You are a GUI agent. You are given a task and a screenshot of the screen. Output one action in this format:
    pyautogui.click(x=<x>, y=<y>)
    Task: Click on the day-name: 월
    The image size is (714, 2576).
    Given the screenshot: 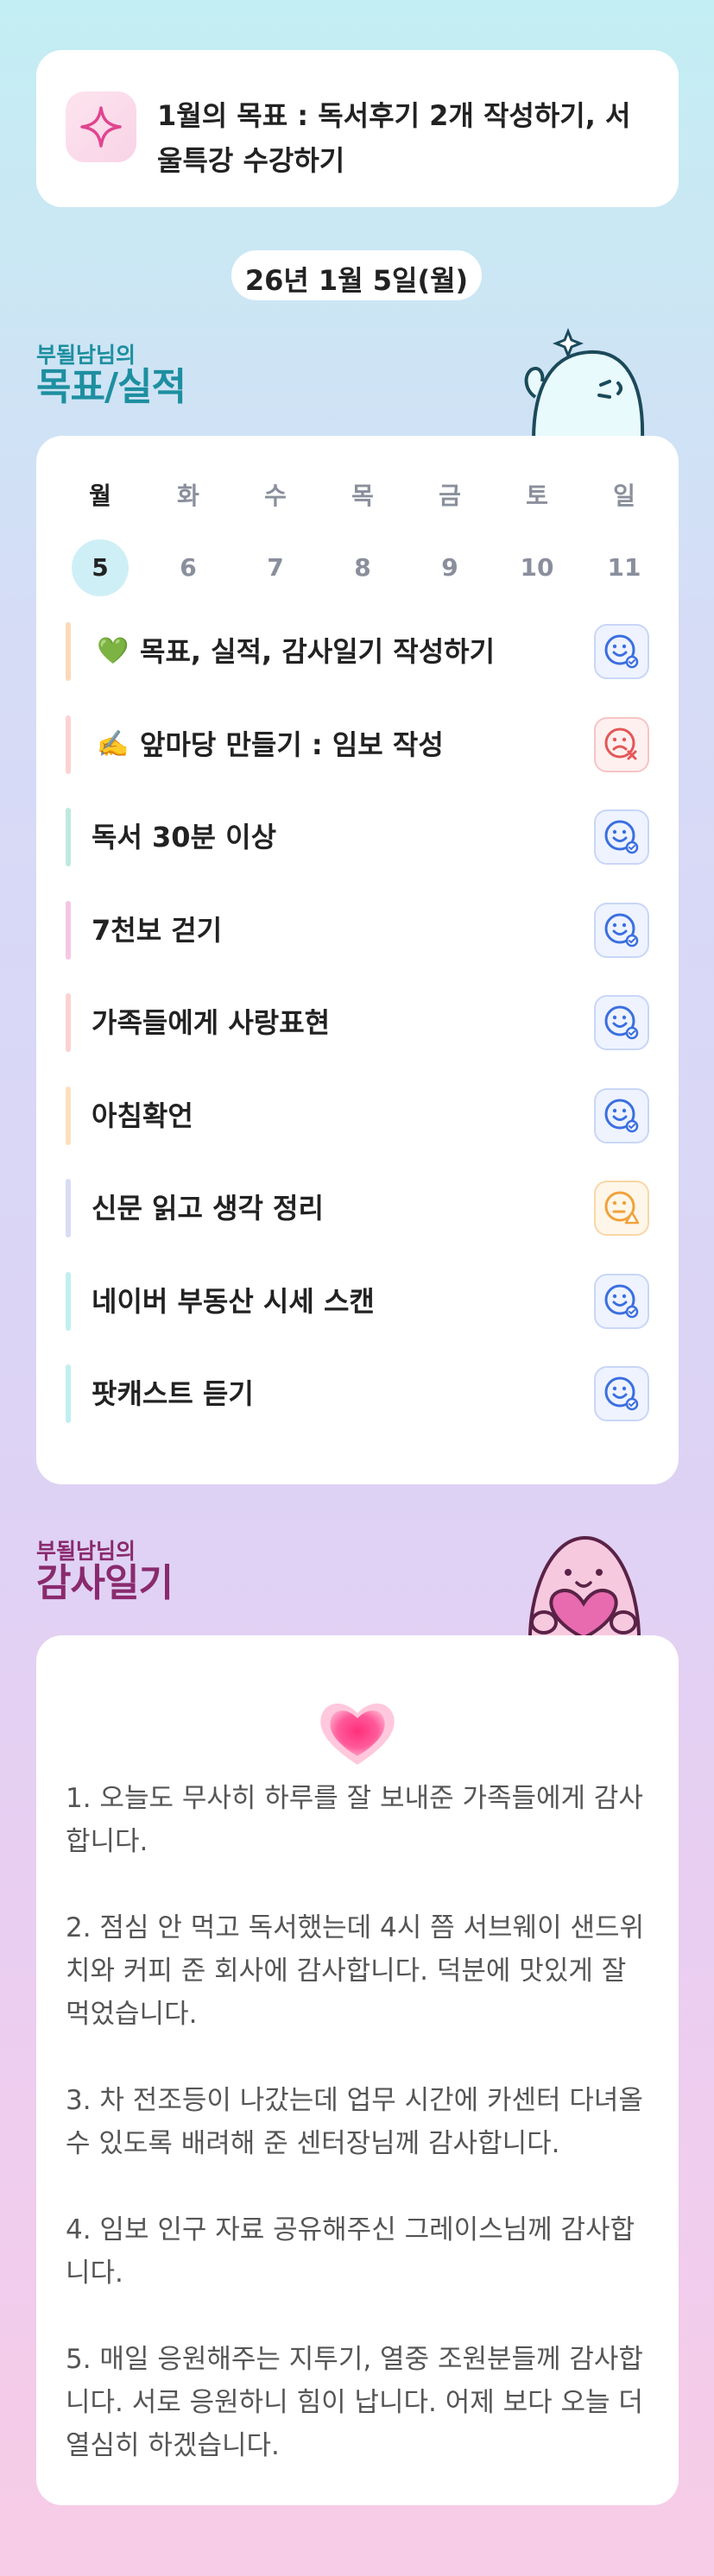 What is the action you would take?
    pyautogui.click(x=100, y=496)
    